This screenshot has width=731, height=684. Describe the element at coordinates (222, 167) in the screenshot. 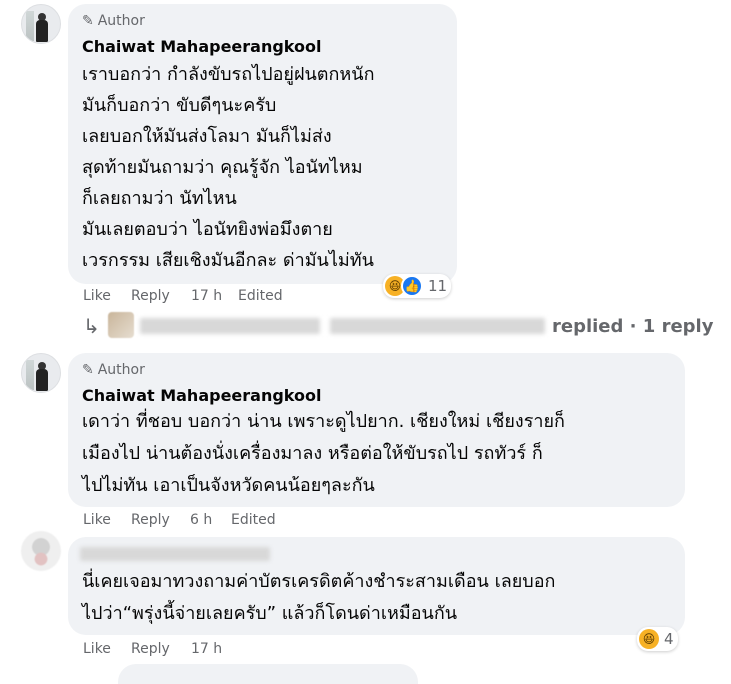

I see `comment-text-line: สุดท้ายมันถามว่า คุณรู้จัก ไอนัทไหม` at that location.